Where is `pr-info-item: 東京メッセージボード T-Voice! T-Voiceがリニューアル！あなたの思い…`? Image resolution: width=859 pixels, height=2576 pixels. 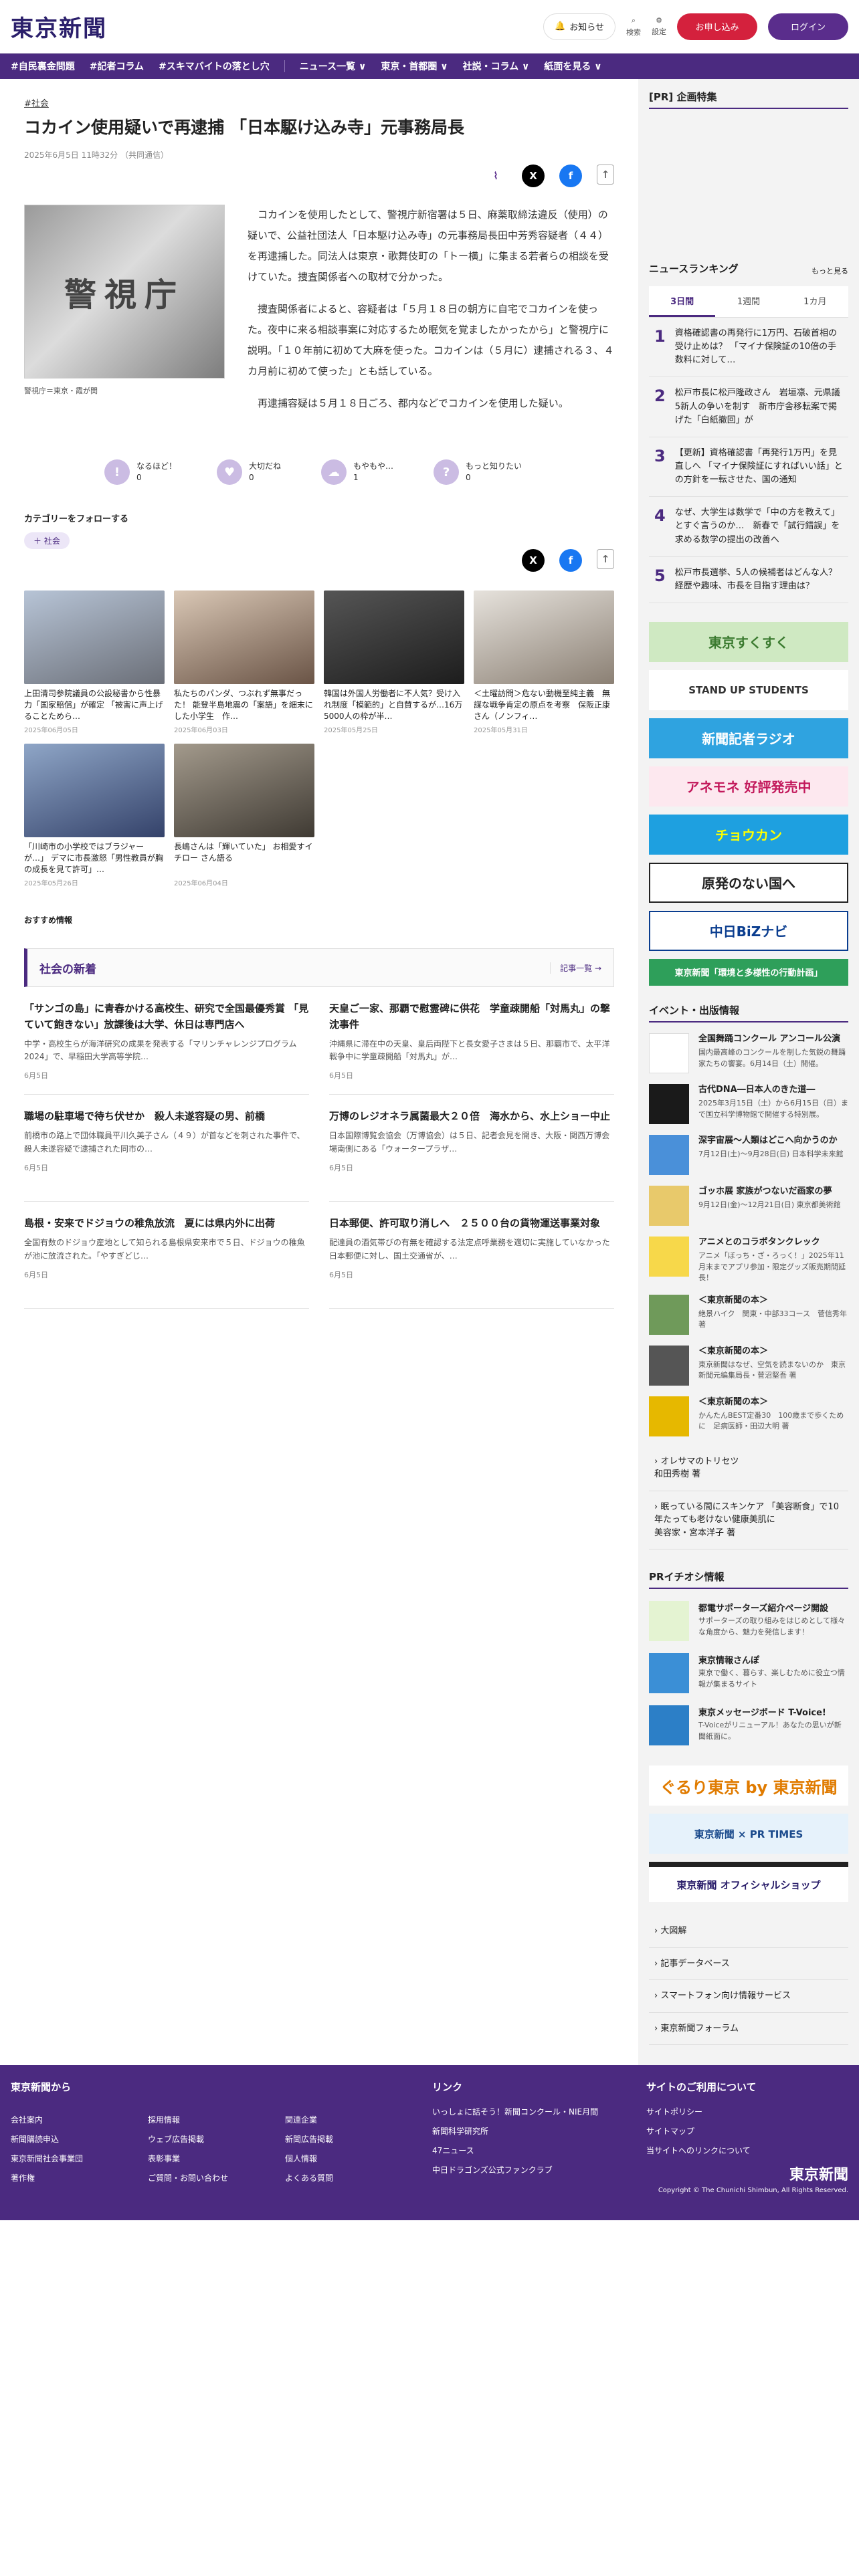 pr-info-item: 東京メッセージボード T-Voice! T-Voiceがリニューアル！あなたの思い… is located at coordinates (748, 1726).